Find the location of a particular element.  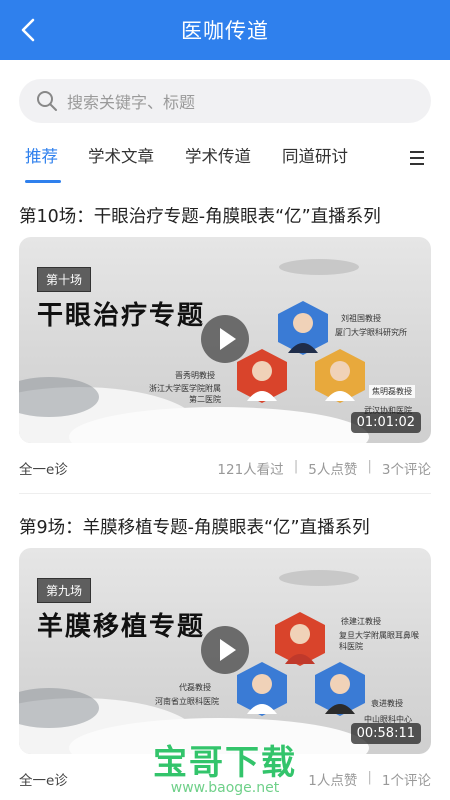

tab-academic-articles: 学术文章 is located at coordinates (121, 155).